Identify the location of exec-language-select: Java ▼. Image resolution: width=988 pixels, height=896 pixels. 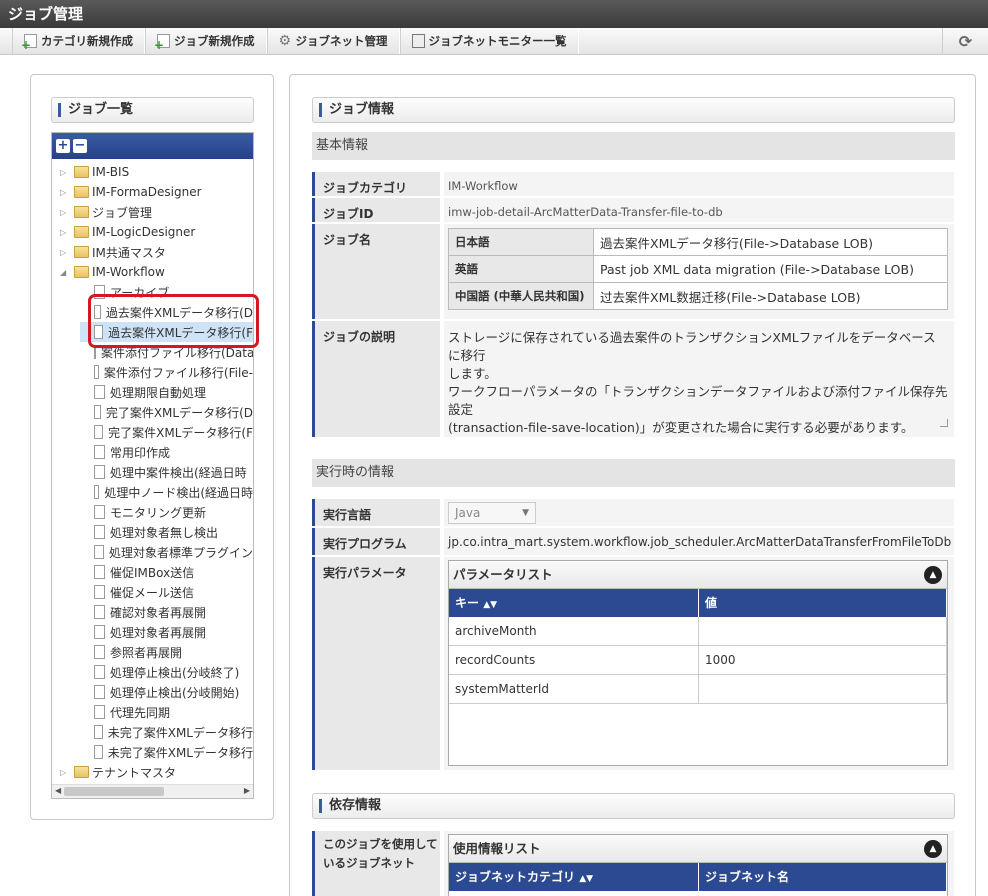
(492, 513).